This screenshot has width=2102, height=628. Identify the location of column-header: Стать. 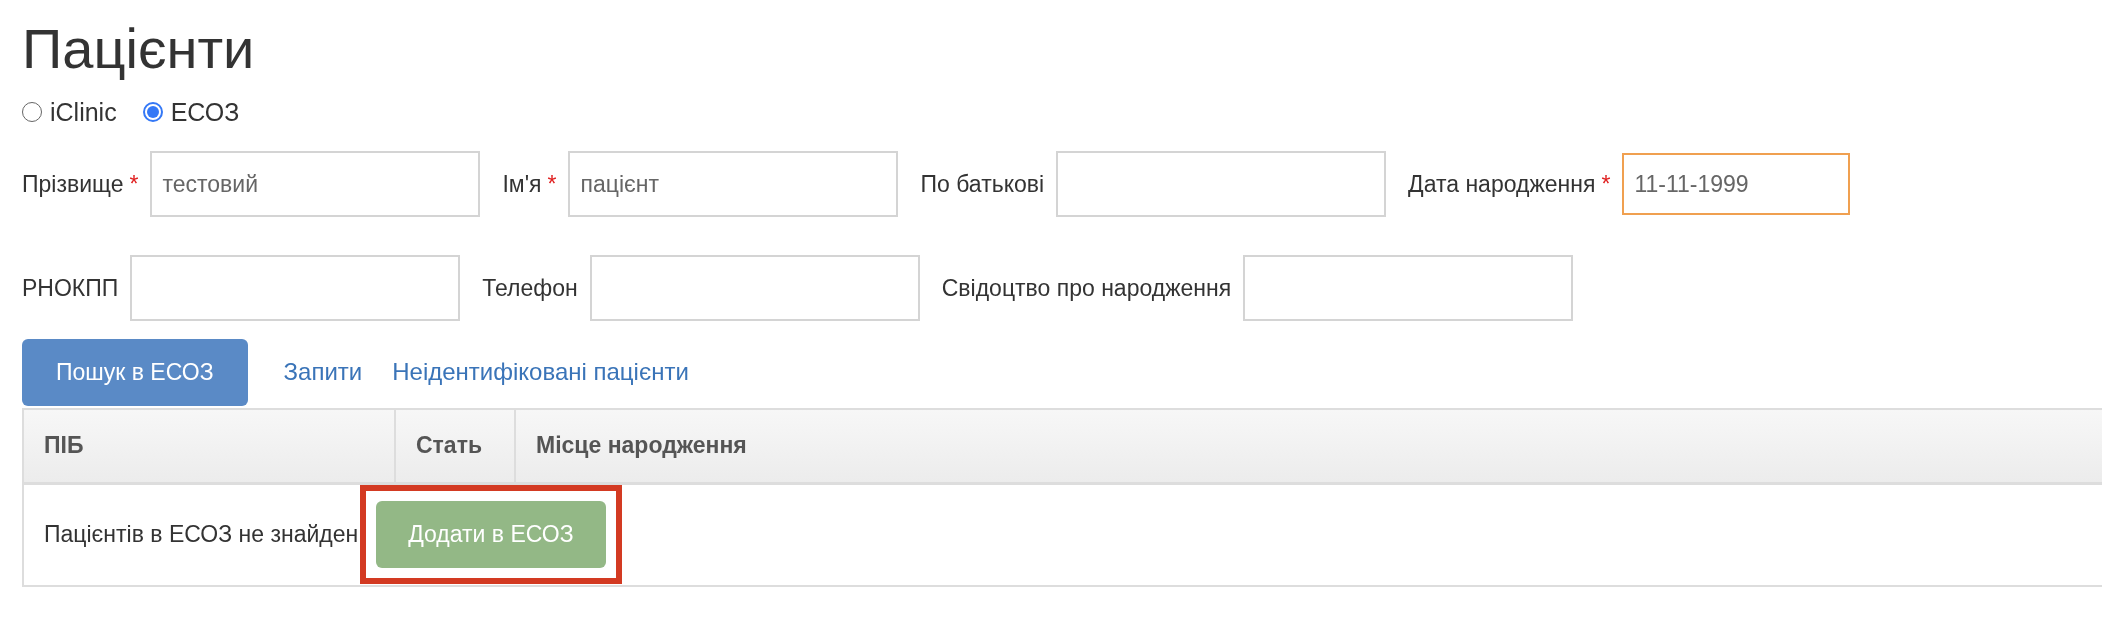
(456, 445).